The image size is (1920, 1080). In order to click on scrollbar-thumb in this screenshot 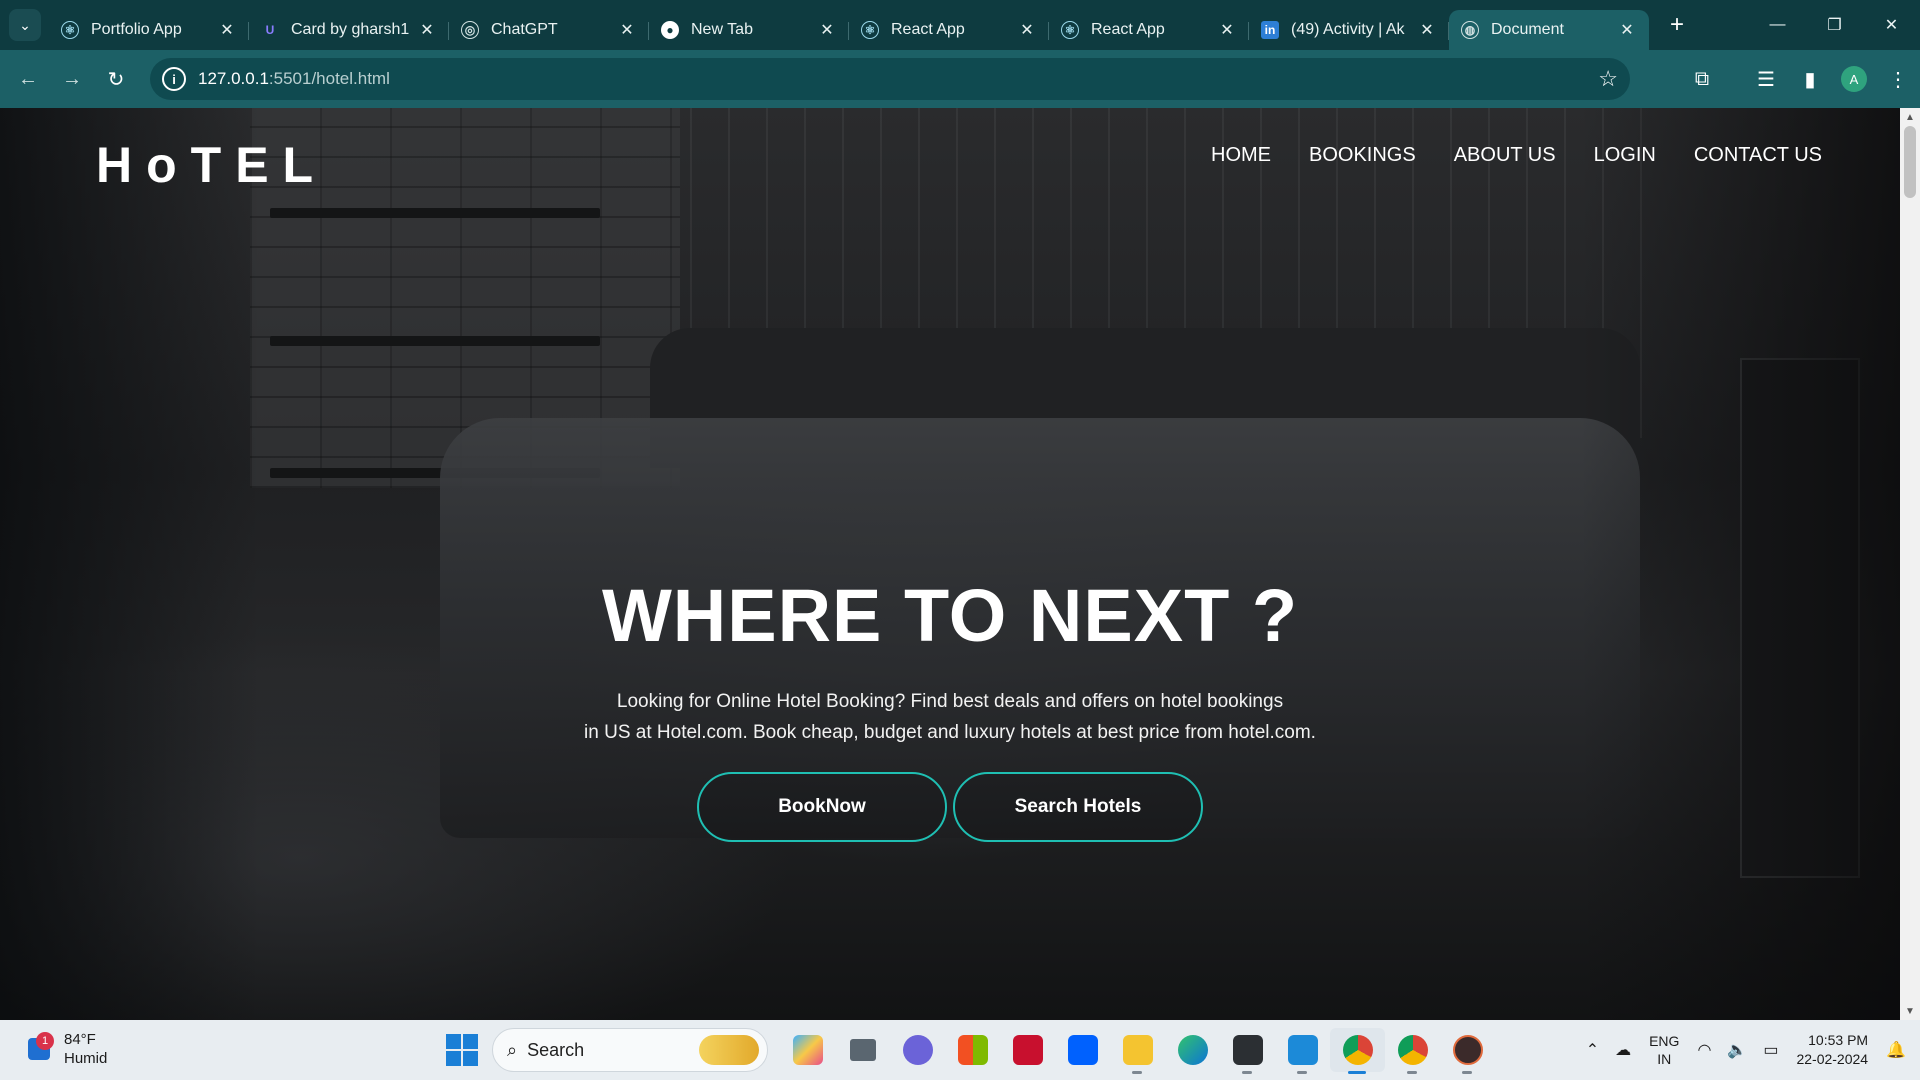, I will do `click(1910, 162)`.